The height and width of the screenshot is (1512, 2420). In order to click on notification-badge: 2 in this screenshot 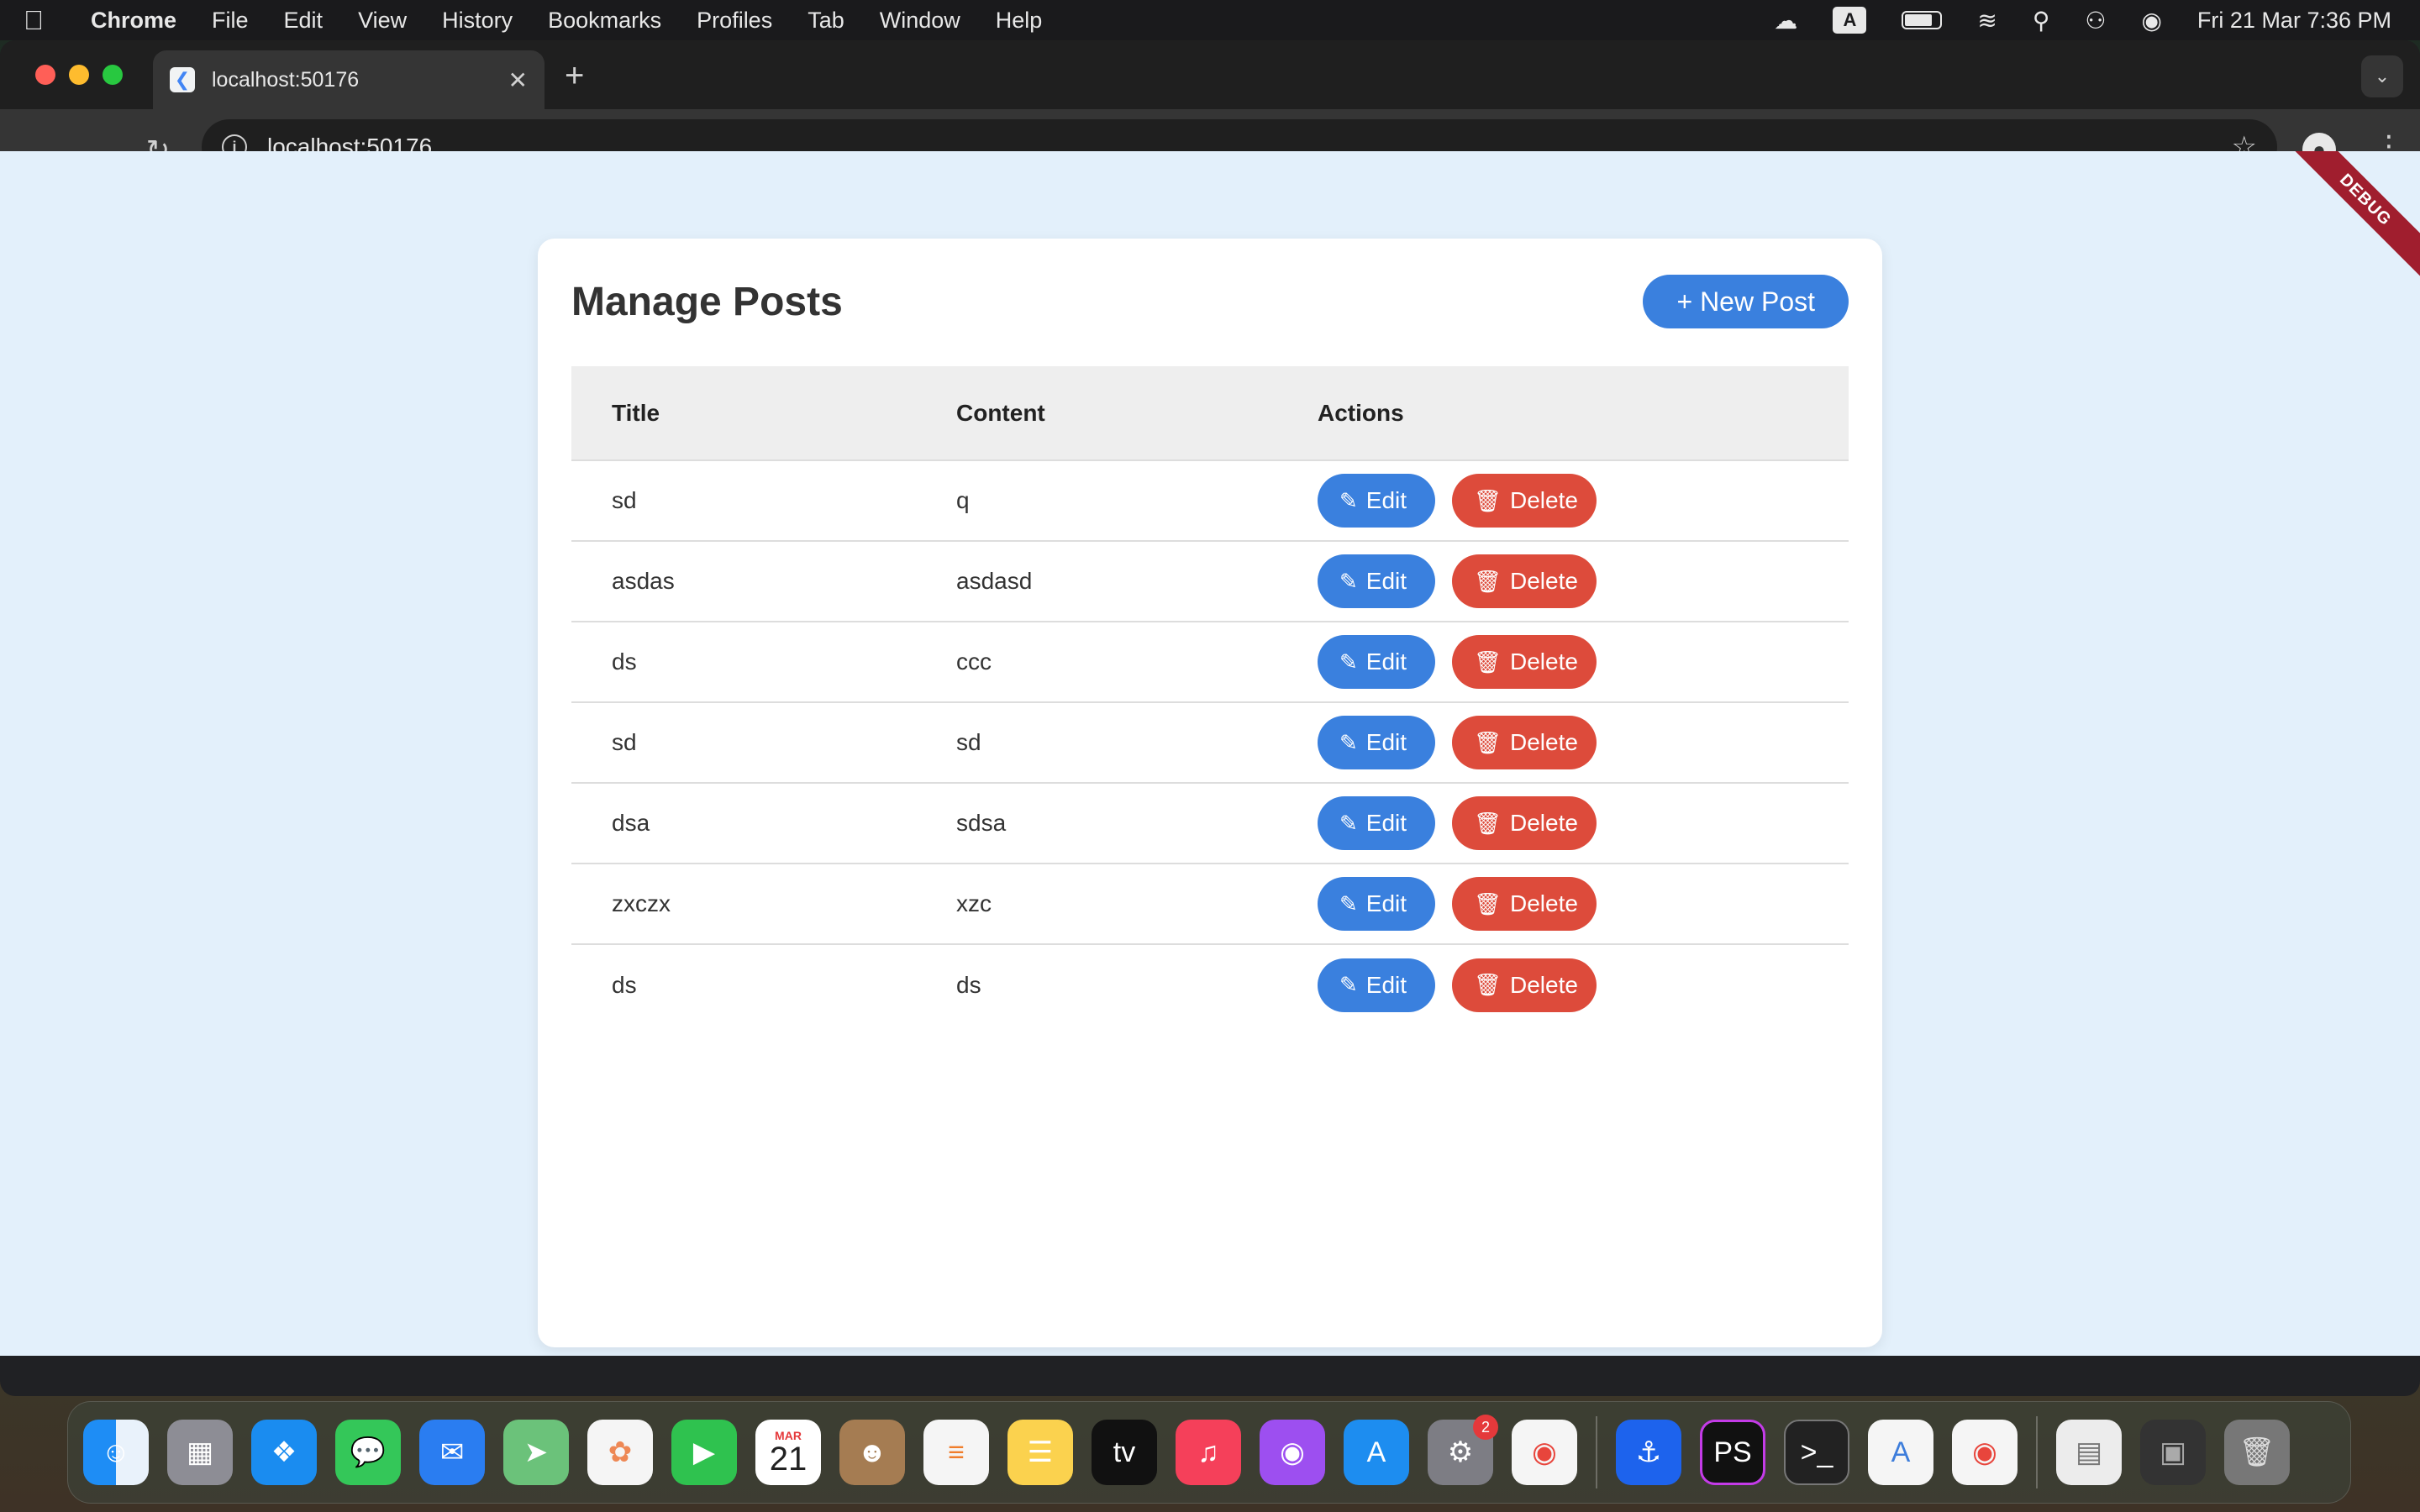, I will do `click(1485, 1427)`.